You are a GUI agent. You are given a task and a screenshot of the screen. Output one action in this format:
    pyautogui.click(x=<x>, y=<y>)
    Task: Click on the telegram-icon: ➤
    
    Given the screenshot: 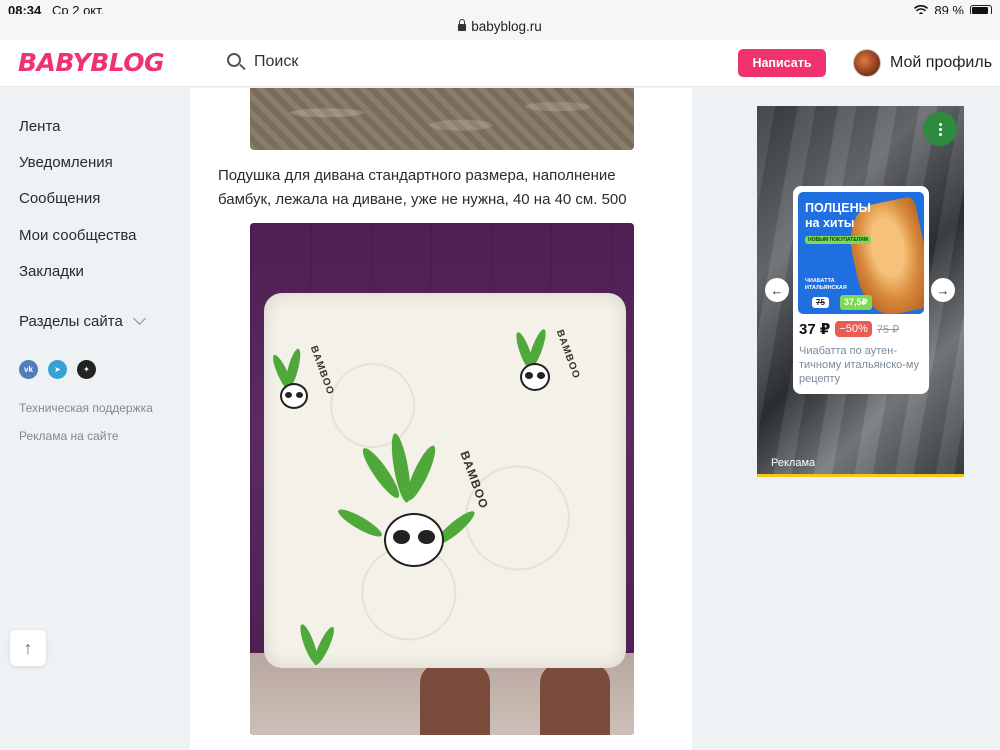 What is the action you would take?
    pyautogui.click(x=57, y=369)
    